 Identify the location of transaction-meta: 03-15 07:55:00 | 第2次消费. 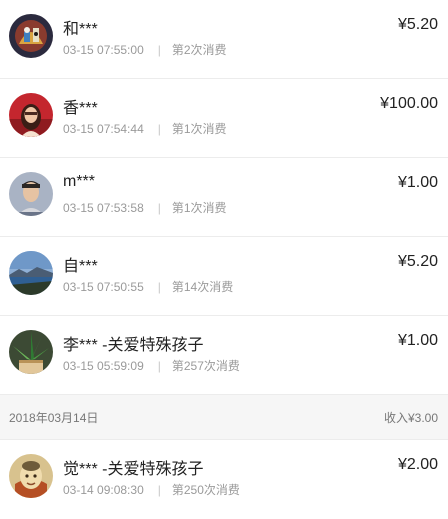
(145, 49).